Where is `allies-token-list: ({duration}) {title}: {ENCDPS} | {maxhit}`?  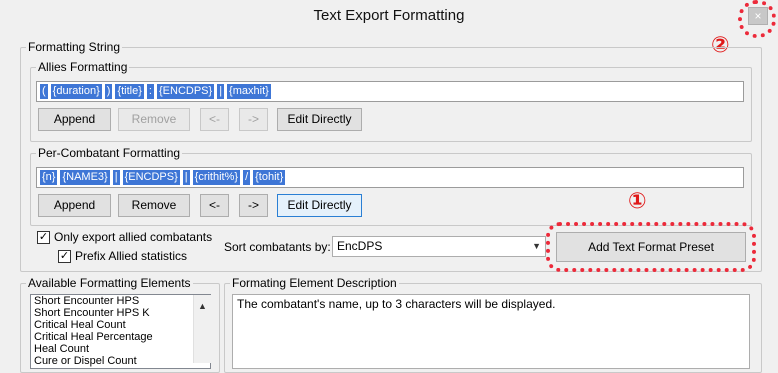 allies-token-list: ({duration}) {title}: {ENCDPS} | {maxhit} is located at coordinates (157, 91).